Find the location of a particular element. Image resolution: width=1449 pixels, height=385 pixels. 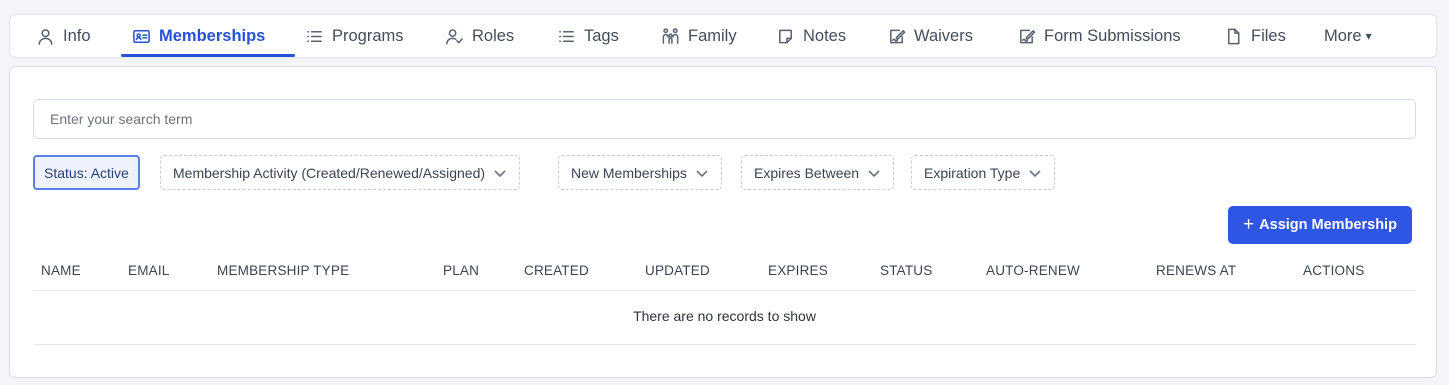

tab-form-submissions: Form Submissions is located at coordinates (1098, 36).